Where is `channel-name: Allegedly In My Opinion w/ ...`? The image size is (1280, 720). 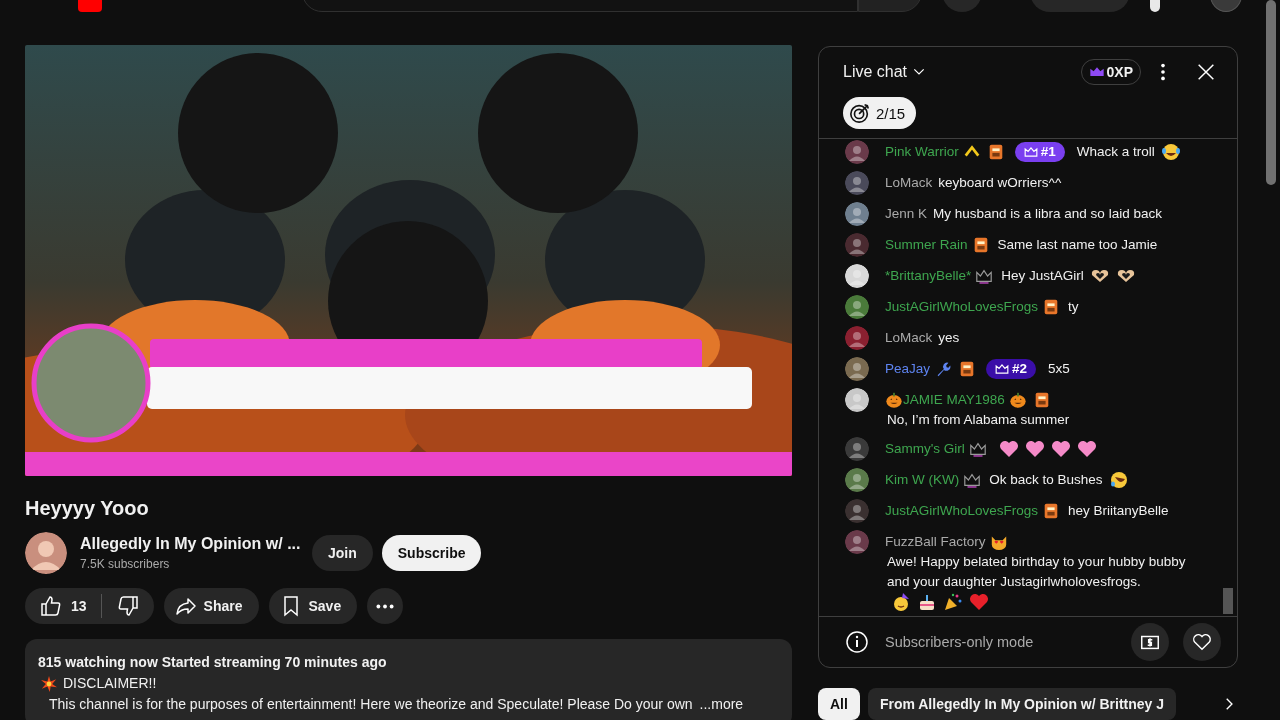 channel-name: Allegedly In My Opinion w/ ... is located at coordinates (196, 544).